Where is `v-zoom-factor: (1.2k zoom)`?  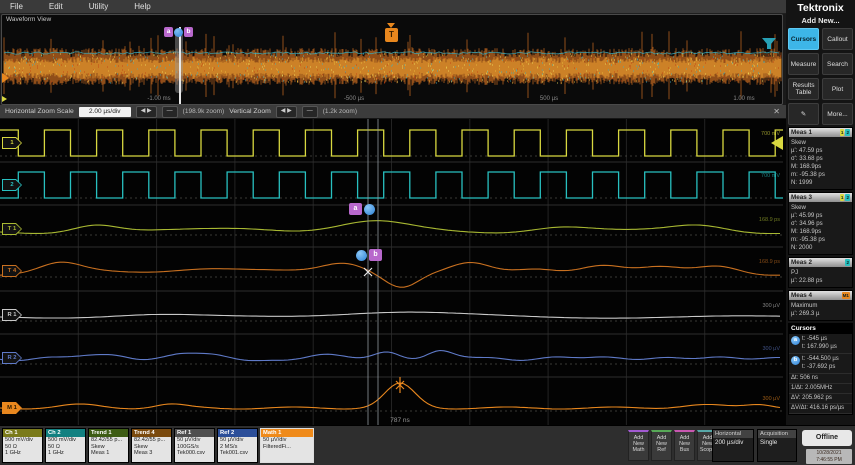 v-zoom-factor: (1.2k zoom) is located at coordinates (340, 111).